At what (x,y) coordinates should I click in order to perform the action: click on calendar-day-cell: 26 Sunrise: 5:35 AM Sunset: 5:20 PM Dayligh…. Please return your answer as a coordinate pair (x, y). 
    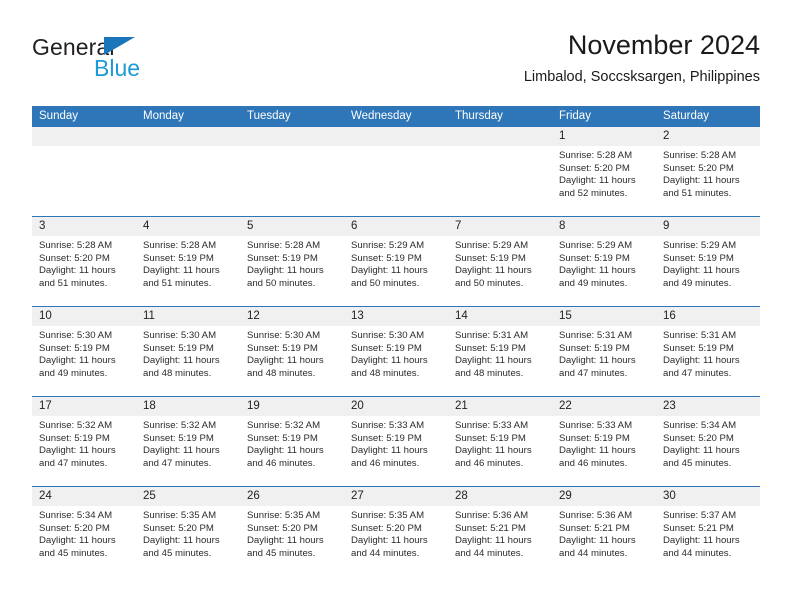
    Looking at the image, I should click on (292, 531).